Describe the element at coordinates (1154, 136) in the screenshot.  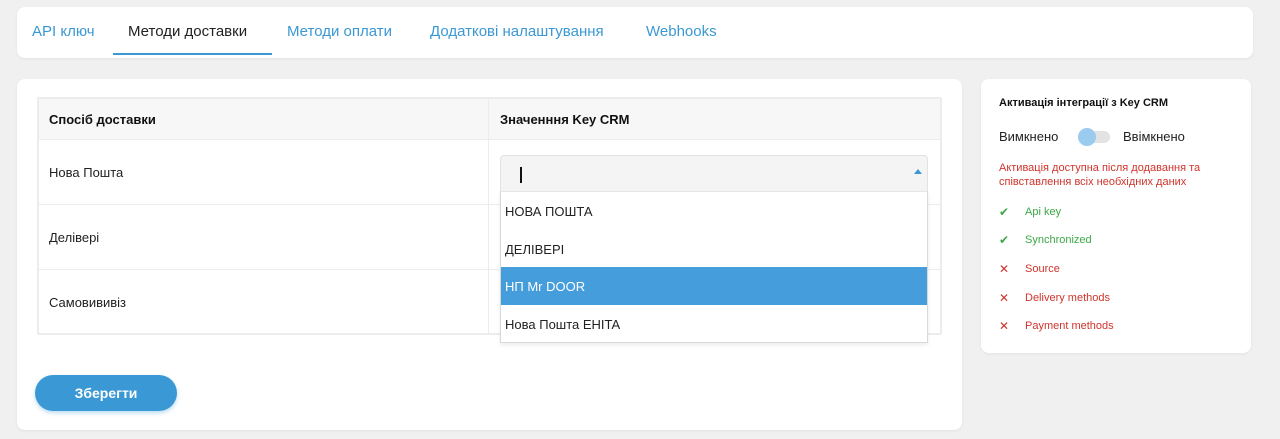
I see `toggle-on-label: Ввімкнено` at that location.